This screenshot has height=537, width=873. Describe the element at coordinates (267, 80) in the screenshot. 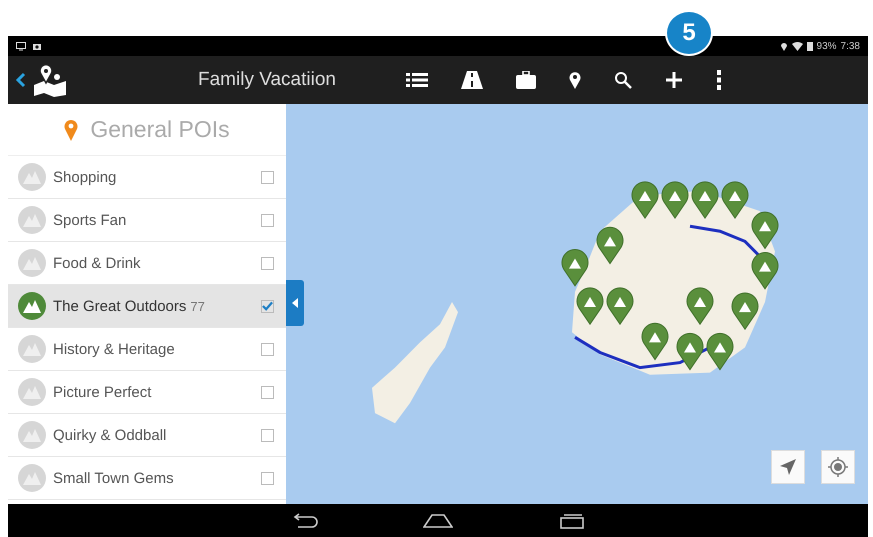

I see `trip-title: Family Vacatiion` at that location.